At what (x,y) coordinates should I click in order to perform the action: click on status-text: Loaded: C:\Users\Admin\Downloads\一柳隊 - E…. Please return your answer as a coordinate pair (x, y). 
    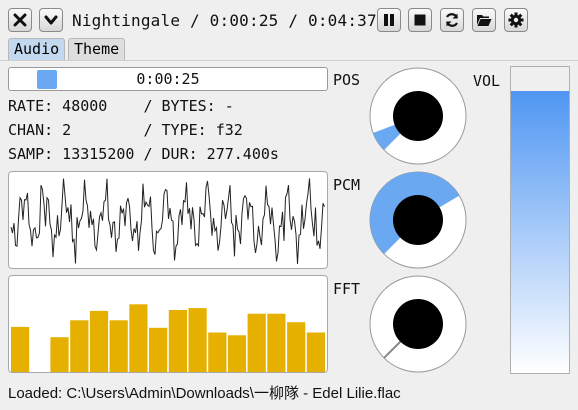
    Looking at the image, I should click on (204, 393).